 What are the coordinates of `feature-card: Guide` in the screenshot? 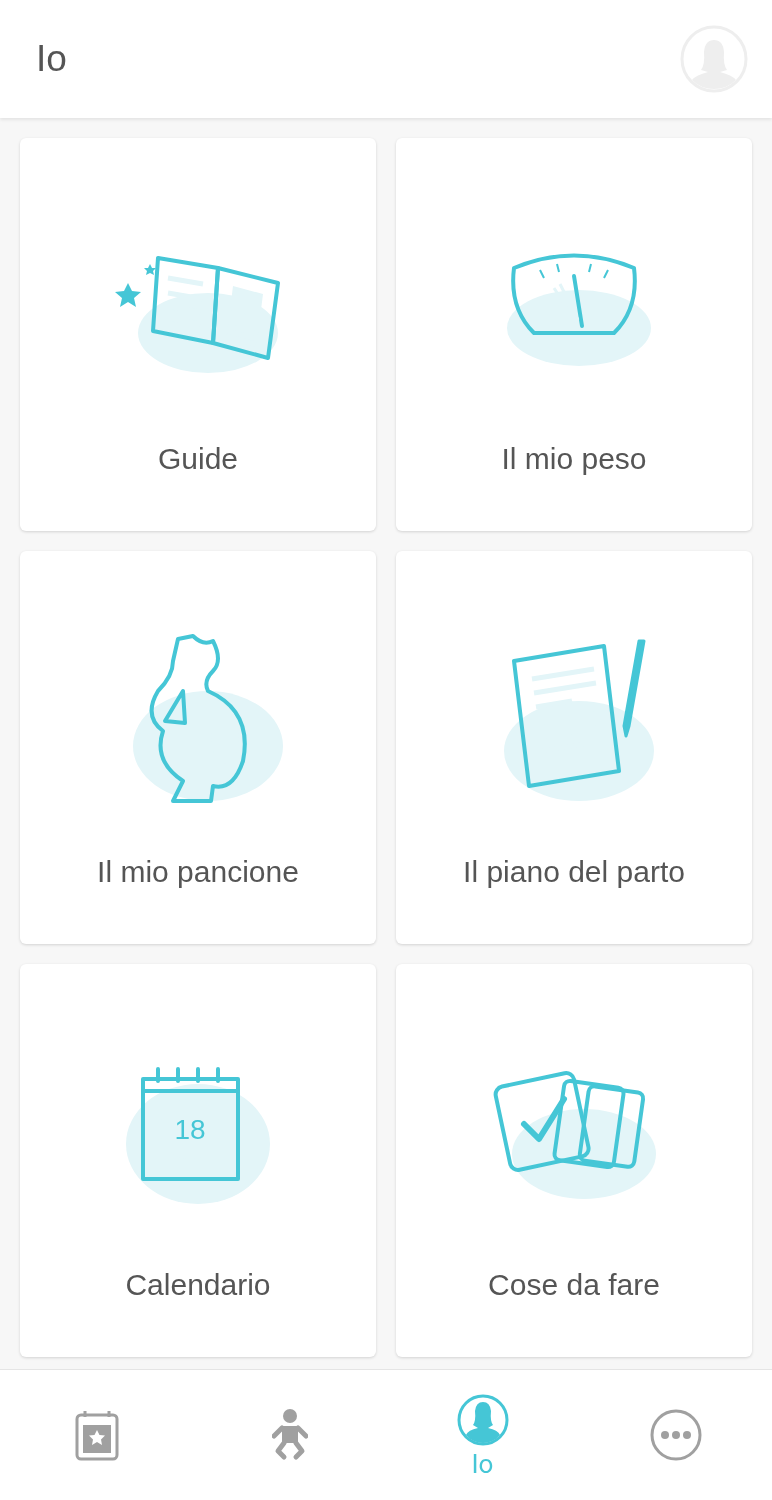 It's located at (198, 334).